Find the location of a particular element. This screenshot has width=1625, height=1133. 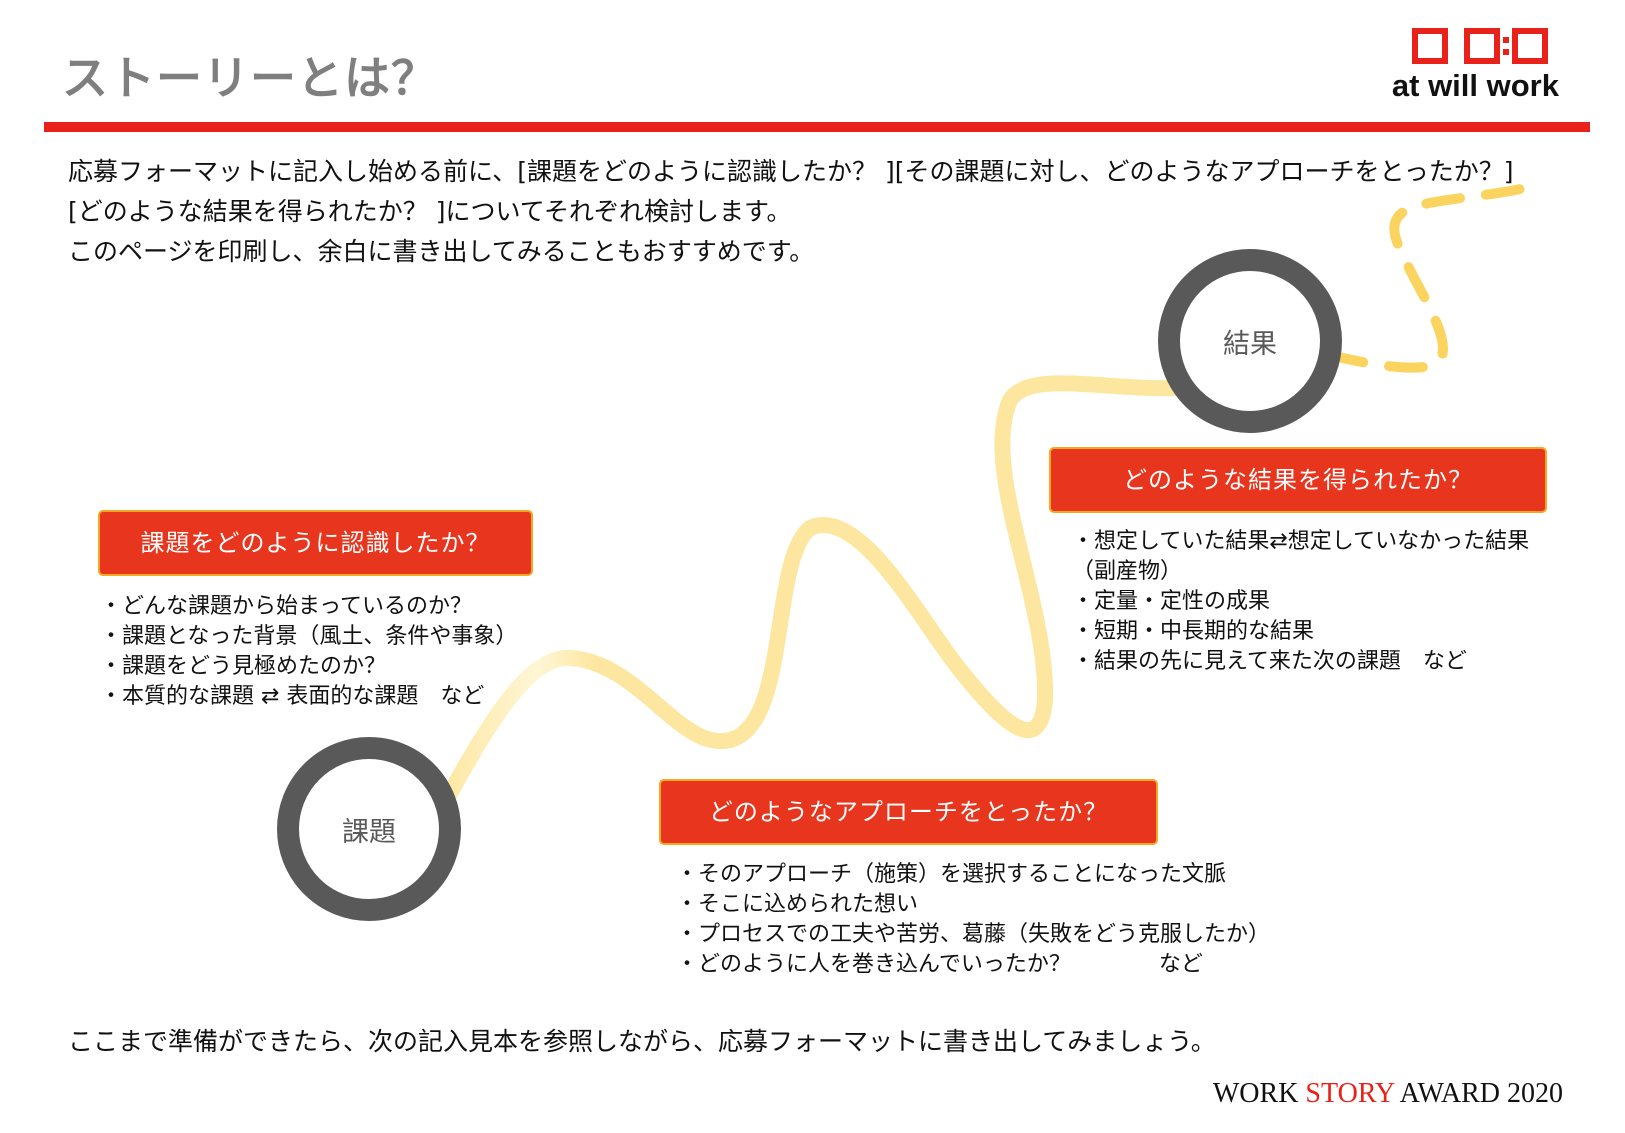

list-item: ・どのように人を巻き込んでいったか？ など is located at coordinates (939, 964).